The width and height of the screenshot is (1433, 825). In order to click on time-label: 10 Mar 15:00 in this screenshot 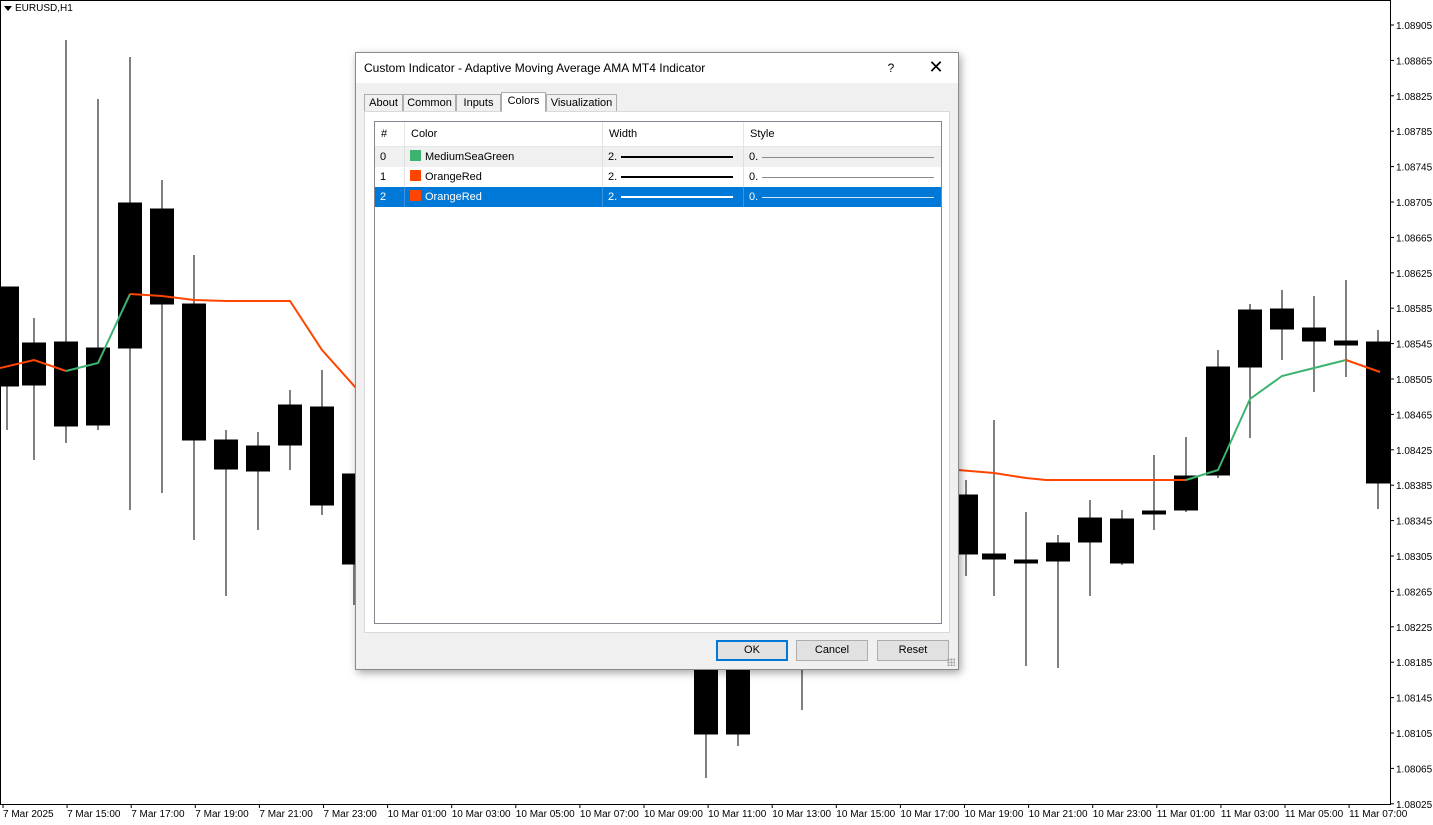, I will do `click(865, 814)`.